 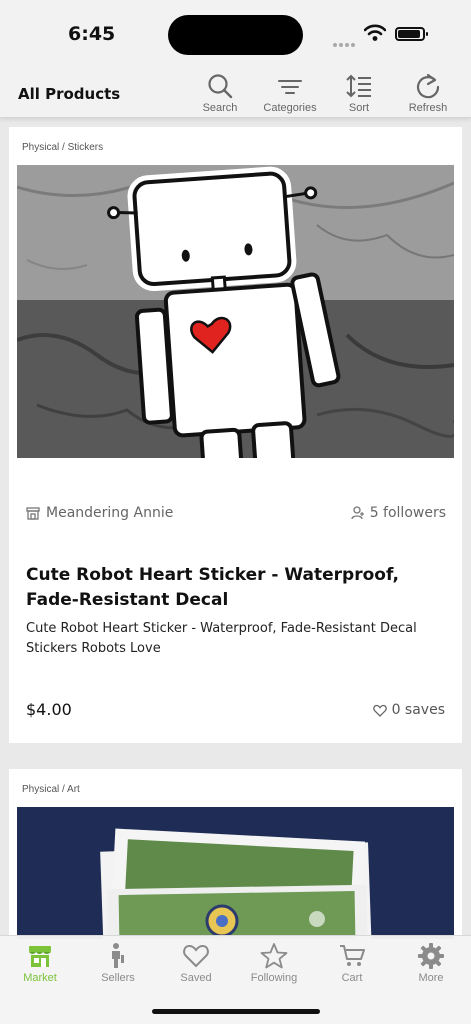 I want to click on search-button: Search, so click(x=220, y=94).